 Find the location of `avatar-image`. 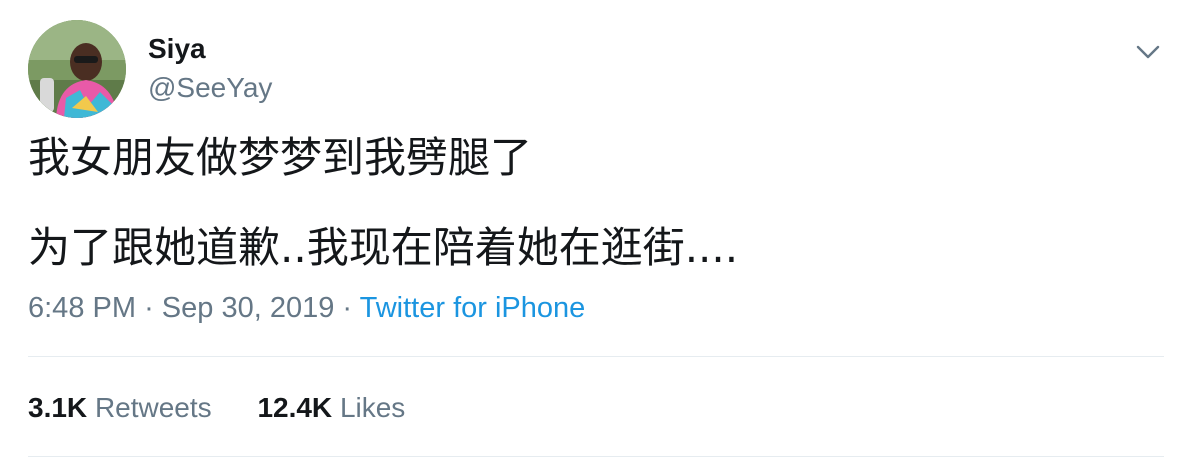

avatar-image is located at coordinates (77, 69).